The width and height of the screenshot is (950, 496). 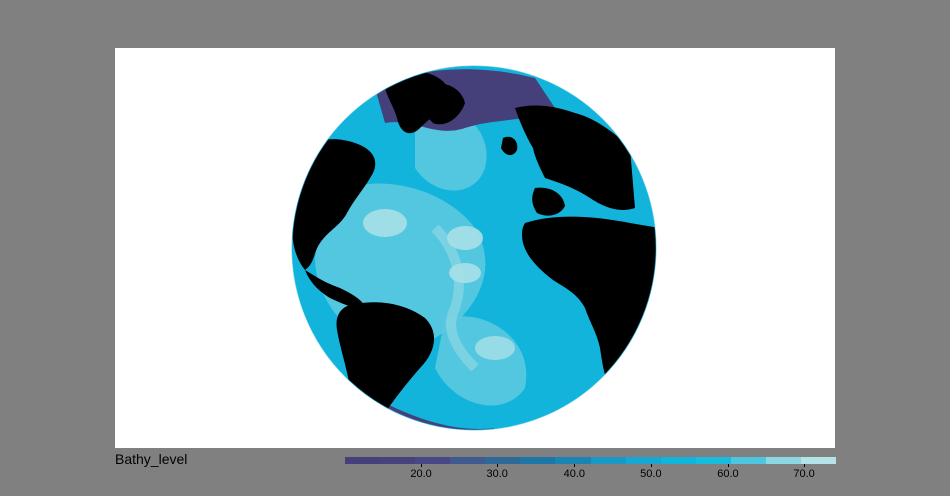 I want to click on colorbar-ticks: 20.0 30.0 40.0 50.0 60.0 70.0, so click(x=590, y=474).